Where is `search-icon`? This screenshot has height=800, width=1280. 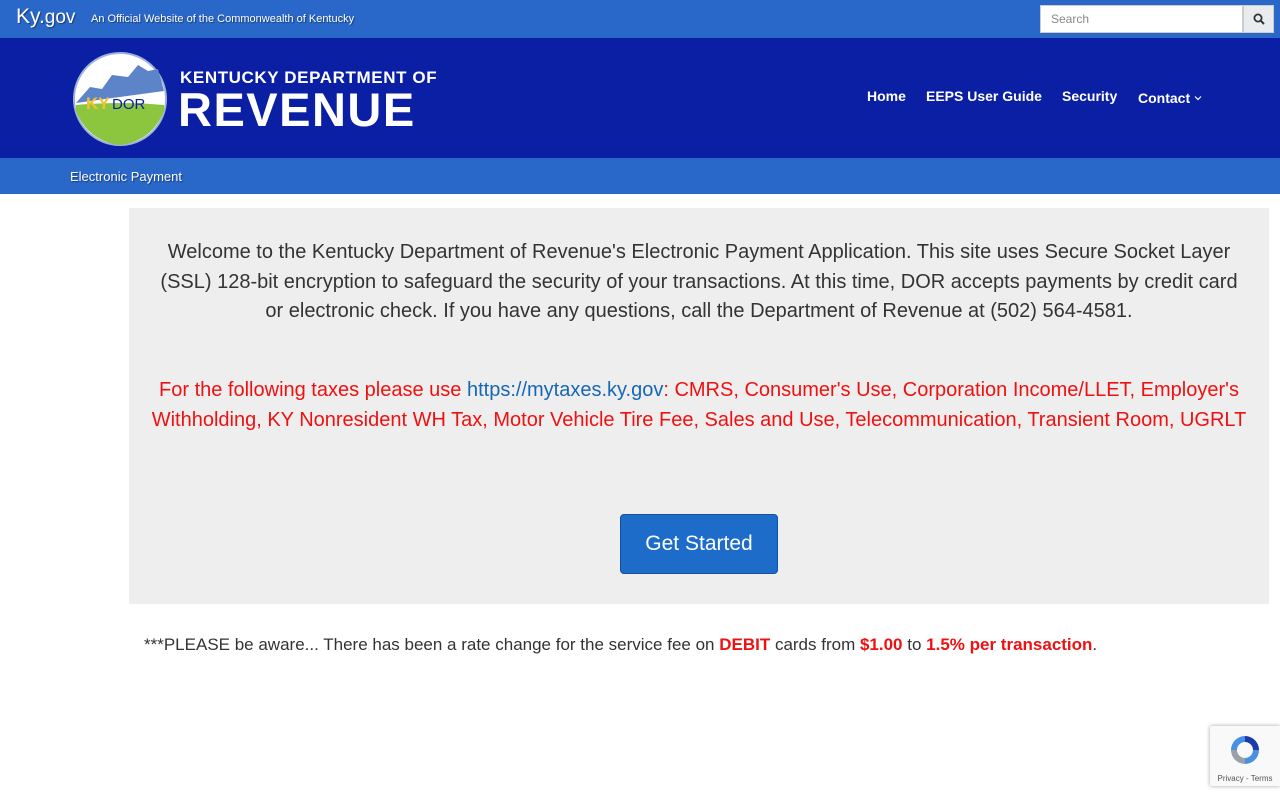
search-icon is located at coordinates (1259, 19).